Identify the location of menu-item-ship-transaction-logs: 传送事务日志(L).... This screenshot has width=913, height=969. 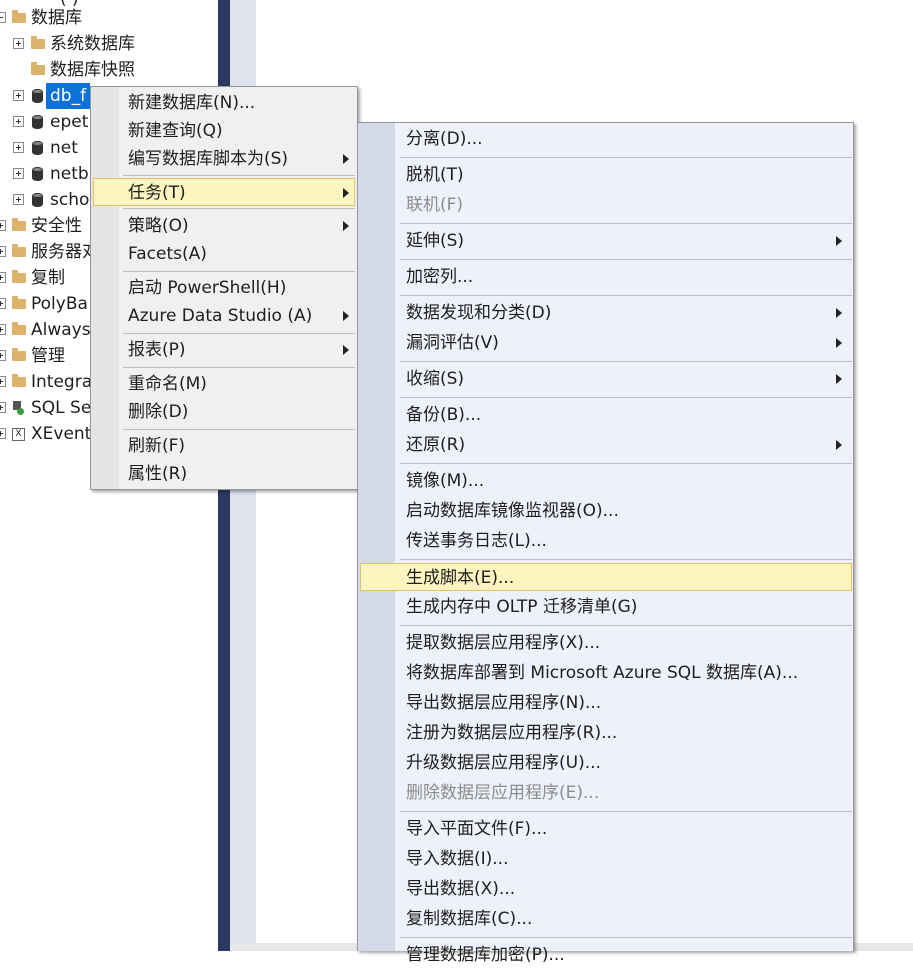
(606, 541).